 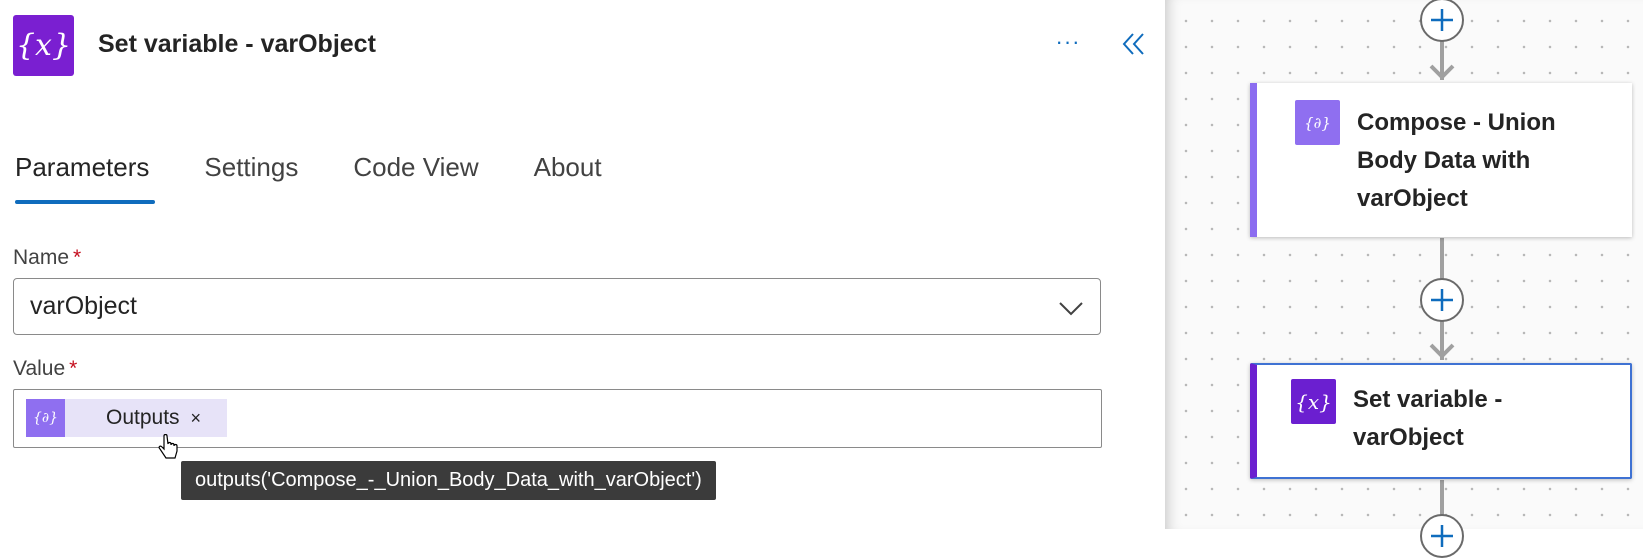 What do you see at coordinates (568, 177) in the screenshot?
I see `tab-about: About` at bounding box center [568, 177].